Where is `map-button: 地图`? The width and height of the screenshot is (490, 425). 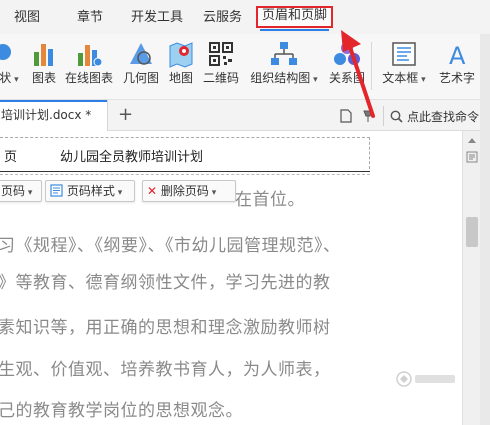 map-button: 地图 is located at coordinates (181, 63).